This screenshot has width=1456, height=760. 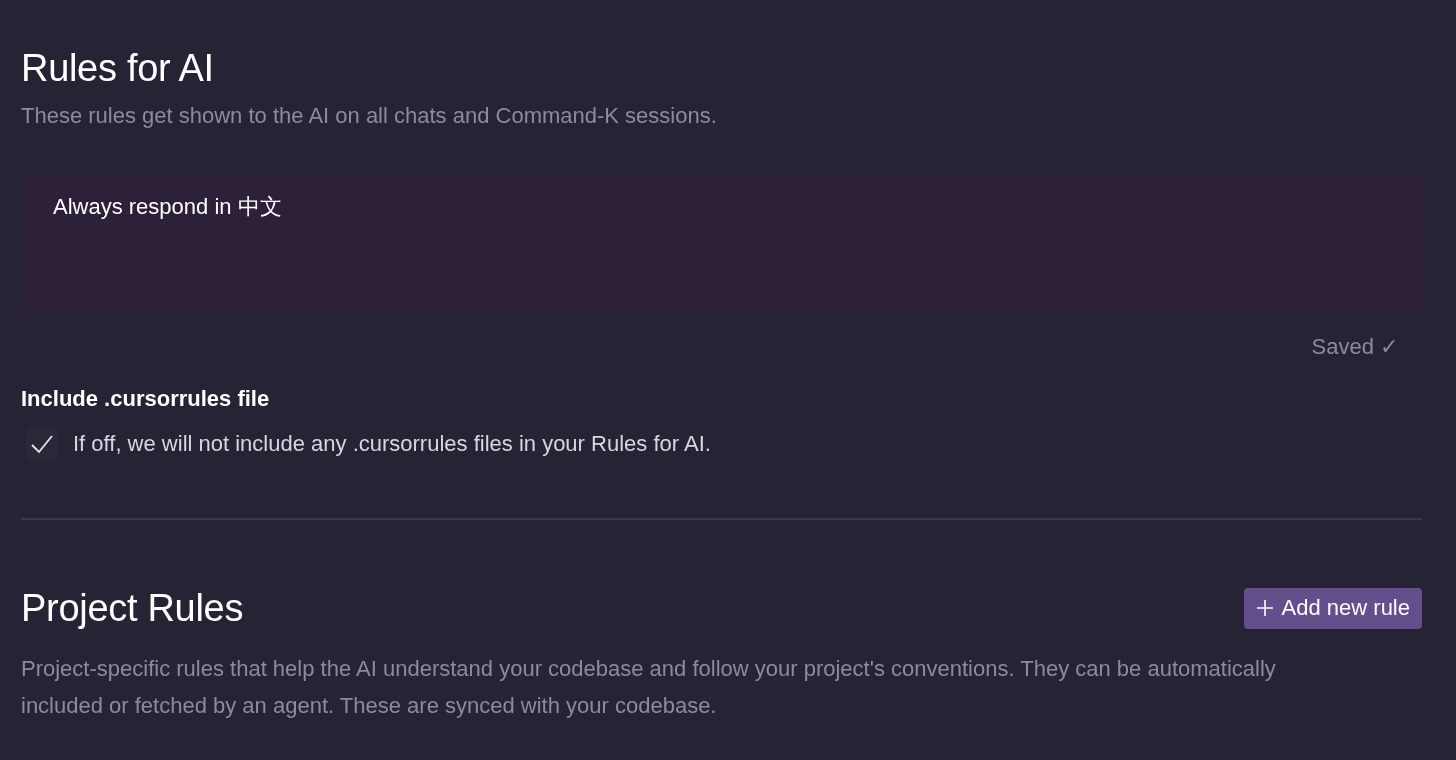 I want to click on section-subtitle: These rules get shown to the AI on all chats and Command-K sessions., so click(x=369, y=116).